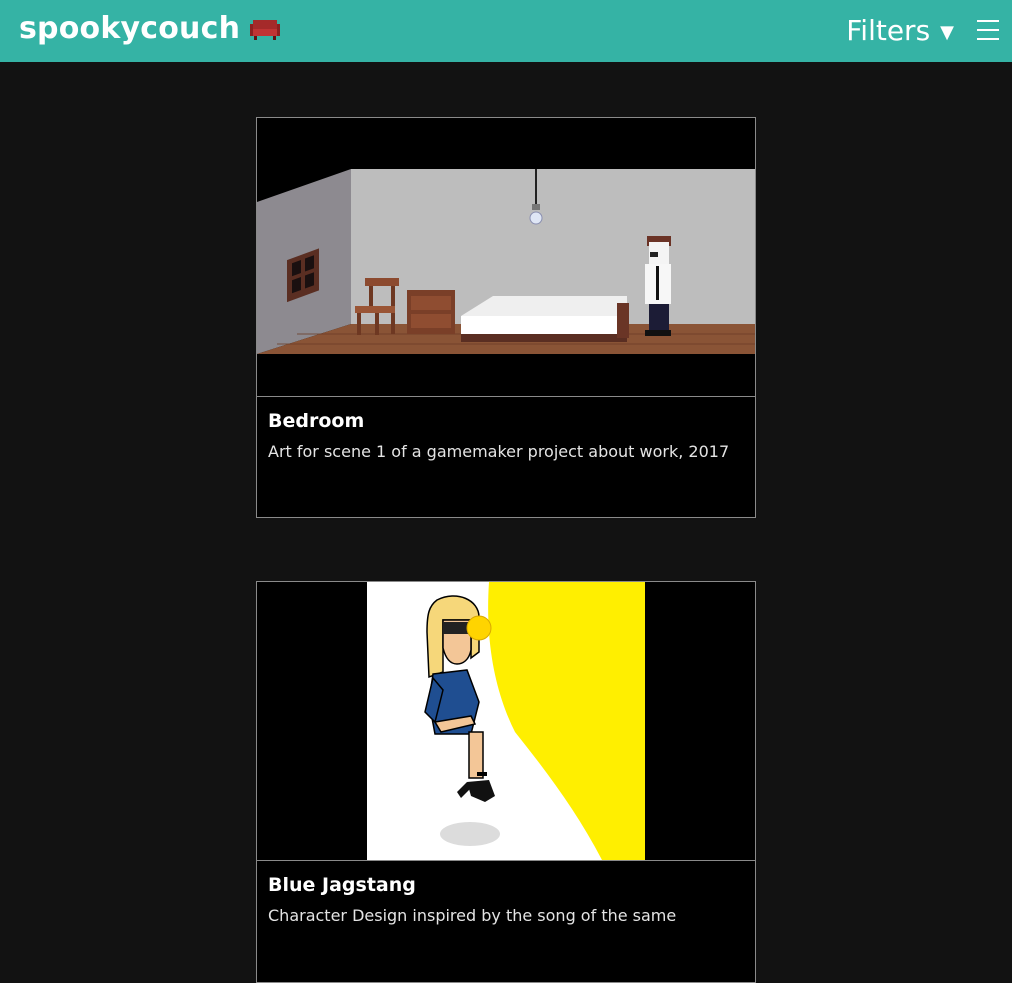 The height and width of the screenshot is (983, 1012). What do you see at coordinates (989, 30) in the screenshot?
I see `hamburger-menu-icon` at bounding box center [989, 30].